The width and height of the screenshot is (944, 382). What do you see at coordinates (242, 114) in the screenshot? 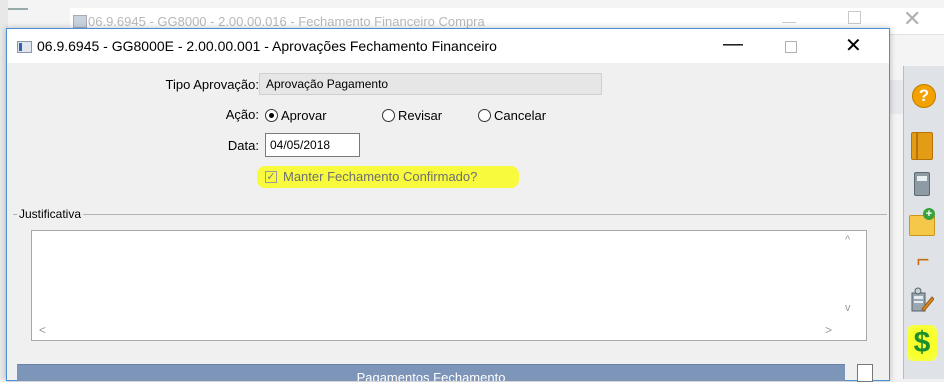
I see `acao-label: Ação:` at bounding box center [242, 114].